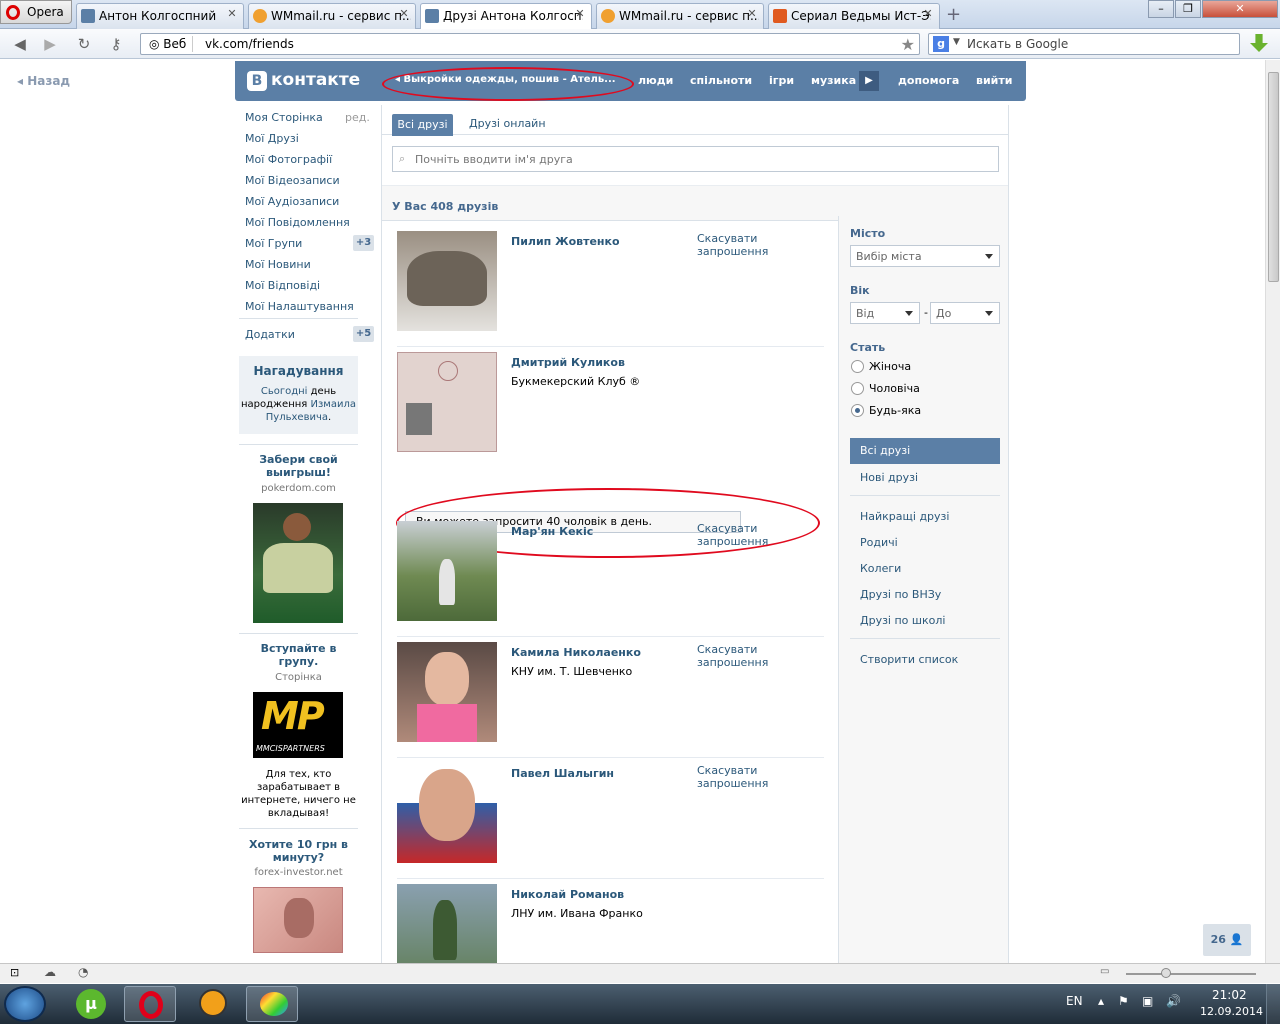 The width and height of the screenshot is (1280, 1024). I want to click on friend-name: Павел Шалыгин, so click(562, 773).